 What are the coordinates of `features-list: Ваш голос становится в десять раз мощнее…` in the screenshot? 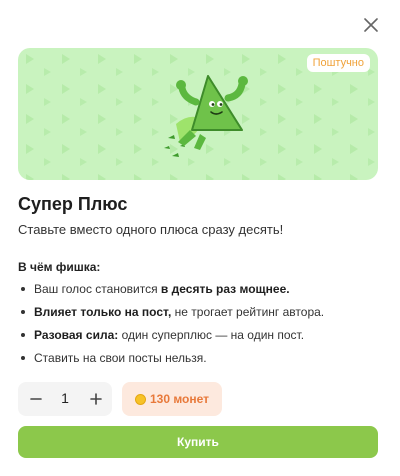 It's located at (171, 328).